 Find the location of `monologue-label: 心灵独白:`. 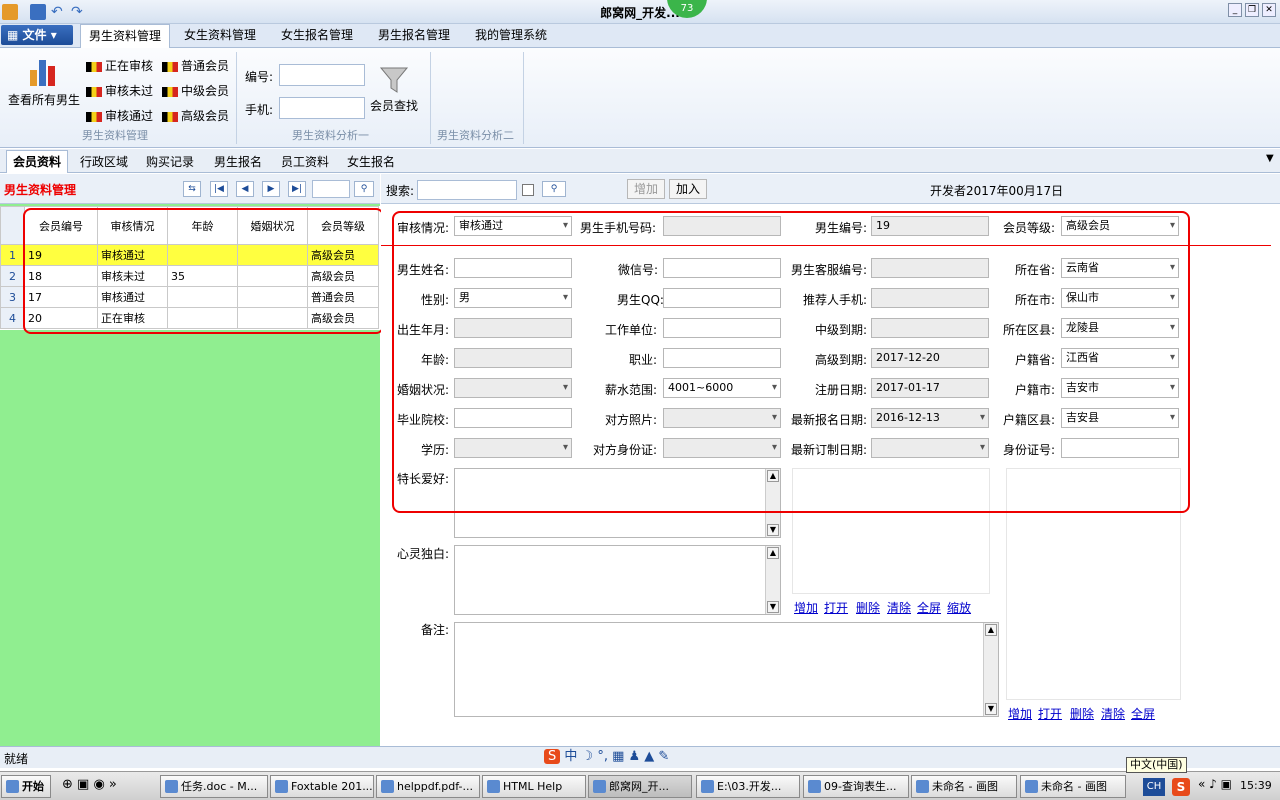

monologue-label: 心灵独白: is located at coordinates (423, 554).